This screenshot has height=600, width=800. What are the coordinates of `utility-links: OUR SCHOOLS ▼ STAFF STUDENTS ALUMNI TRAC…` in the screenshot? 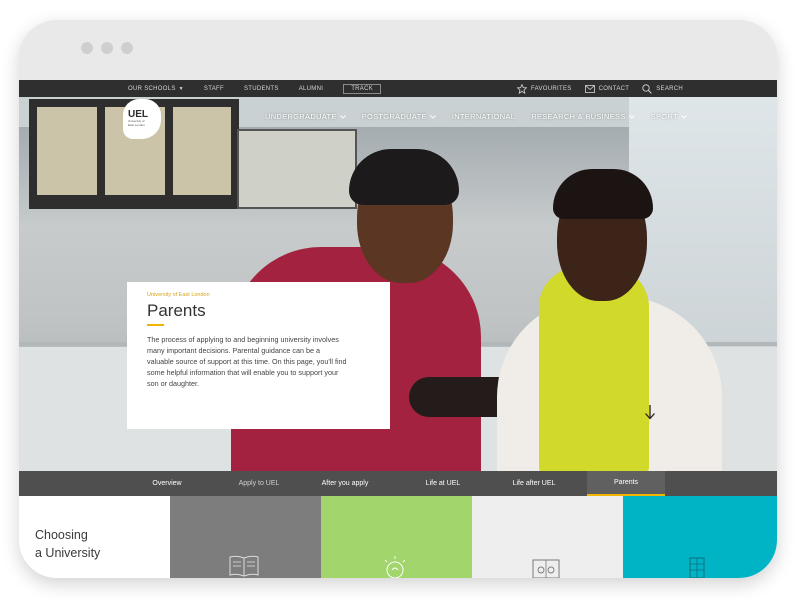 It's located at (255, 88).